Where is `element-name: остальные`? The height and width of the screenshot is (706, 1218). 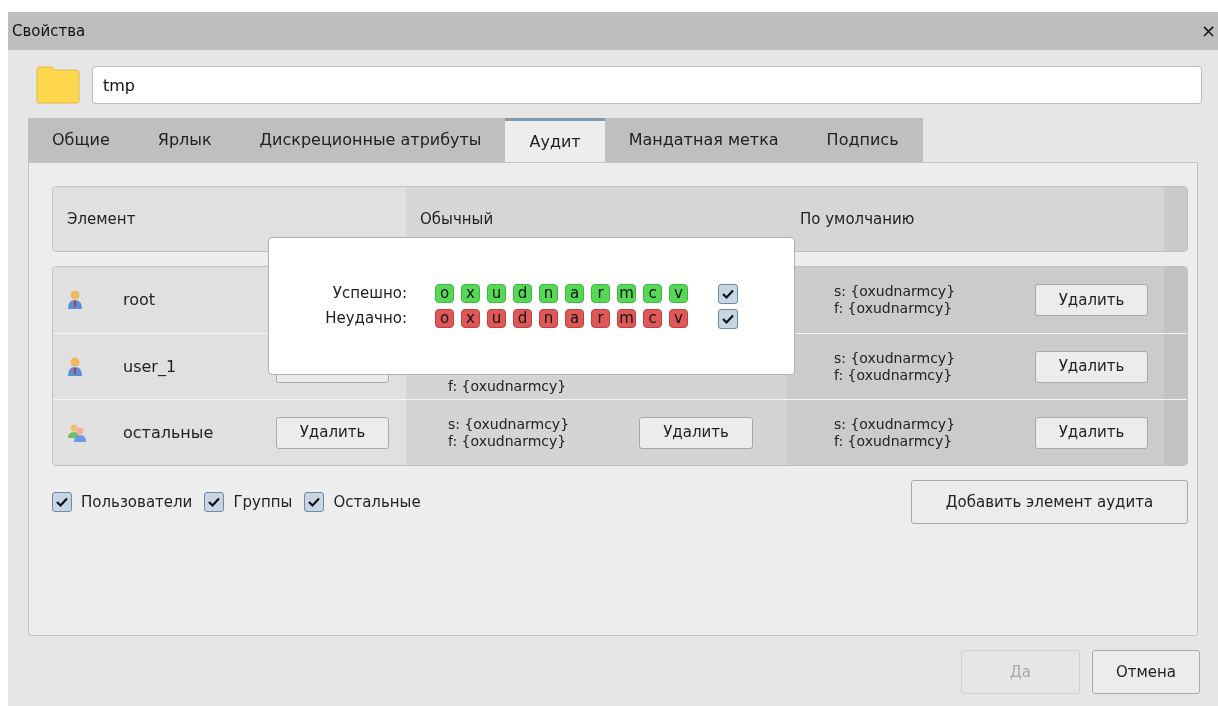 element-name: остальные is located at coordinates (169, 432).